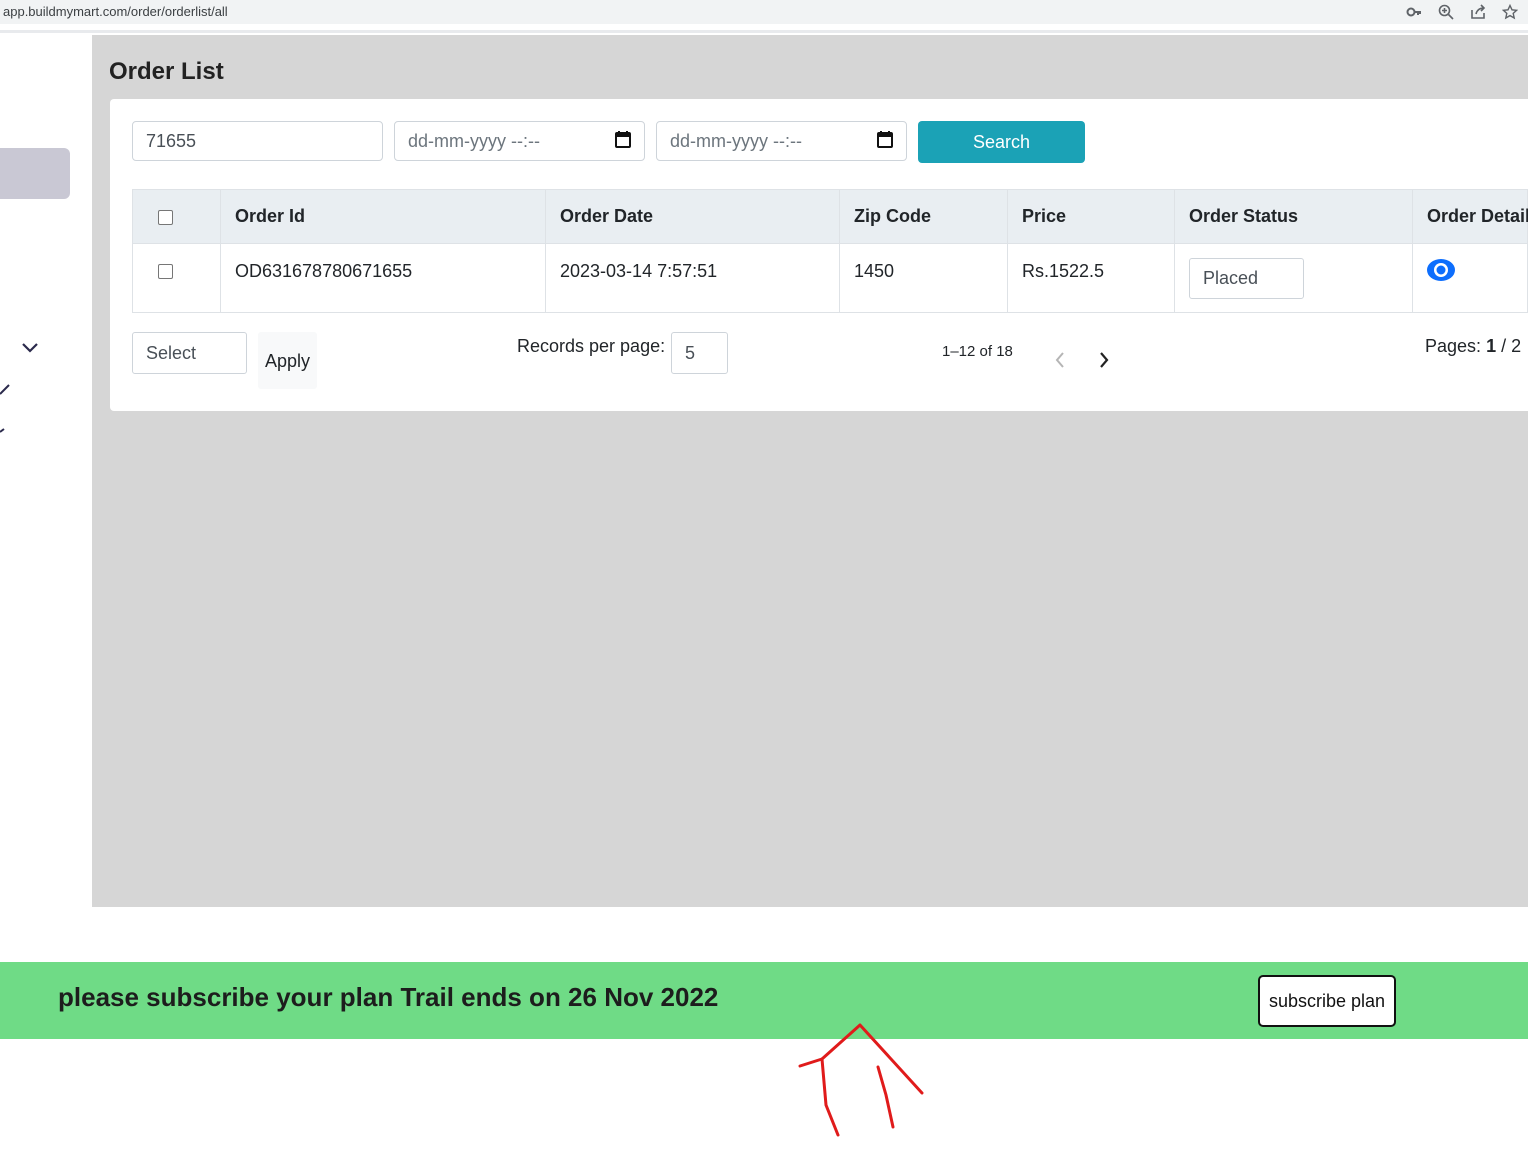 Image resolution: width=1528 pixels, height=1149 pixels. What do you see at coordinates (1511, 346) in the screenshot?
I see `total-pages: / 2` at bounding box center [1511, 346].